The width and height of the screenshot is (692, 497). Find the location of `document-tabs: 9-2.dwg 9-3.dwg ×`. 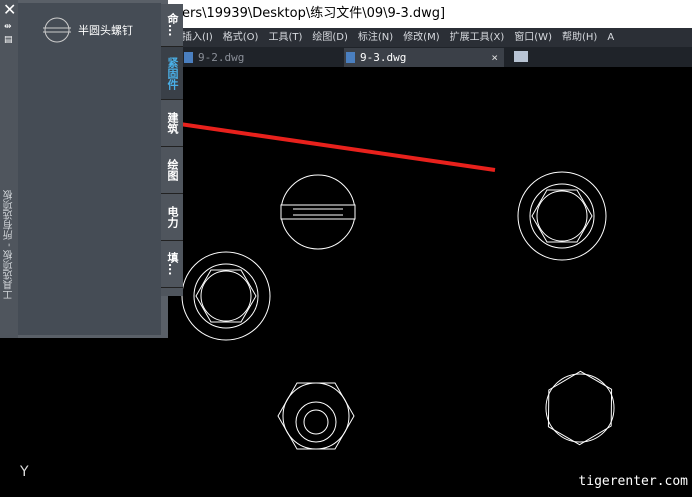

document-tabs: 9-2.dwg 9-3.dwg × is located at coordinates (430, 57).